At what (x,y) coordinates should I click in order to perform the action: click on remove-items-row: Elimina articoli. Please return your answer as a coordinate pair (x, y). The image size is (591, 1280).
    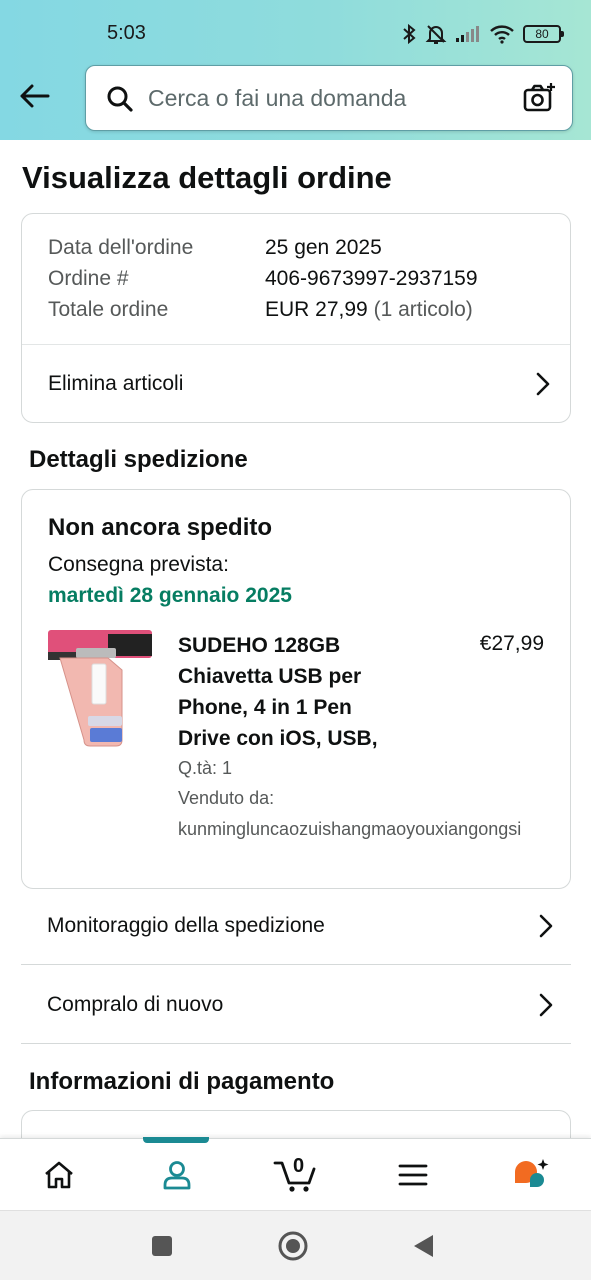
    Looking at the image, I should click on (296, 384).